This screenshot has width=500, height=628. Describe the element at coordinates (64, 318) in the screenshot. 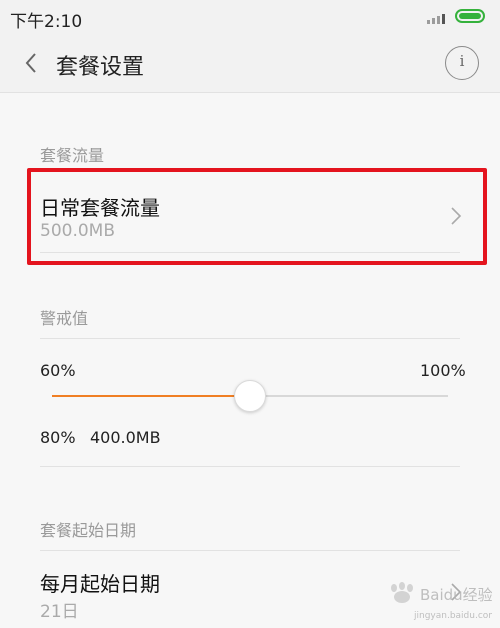

I see `section-header-warning: 警戒值` at that location.